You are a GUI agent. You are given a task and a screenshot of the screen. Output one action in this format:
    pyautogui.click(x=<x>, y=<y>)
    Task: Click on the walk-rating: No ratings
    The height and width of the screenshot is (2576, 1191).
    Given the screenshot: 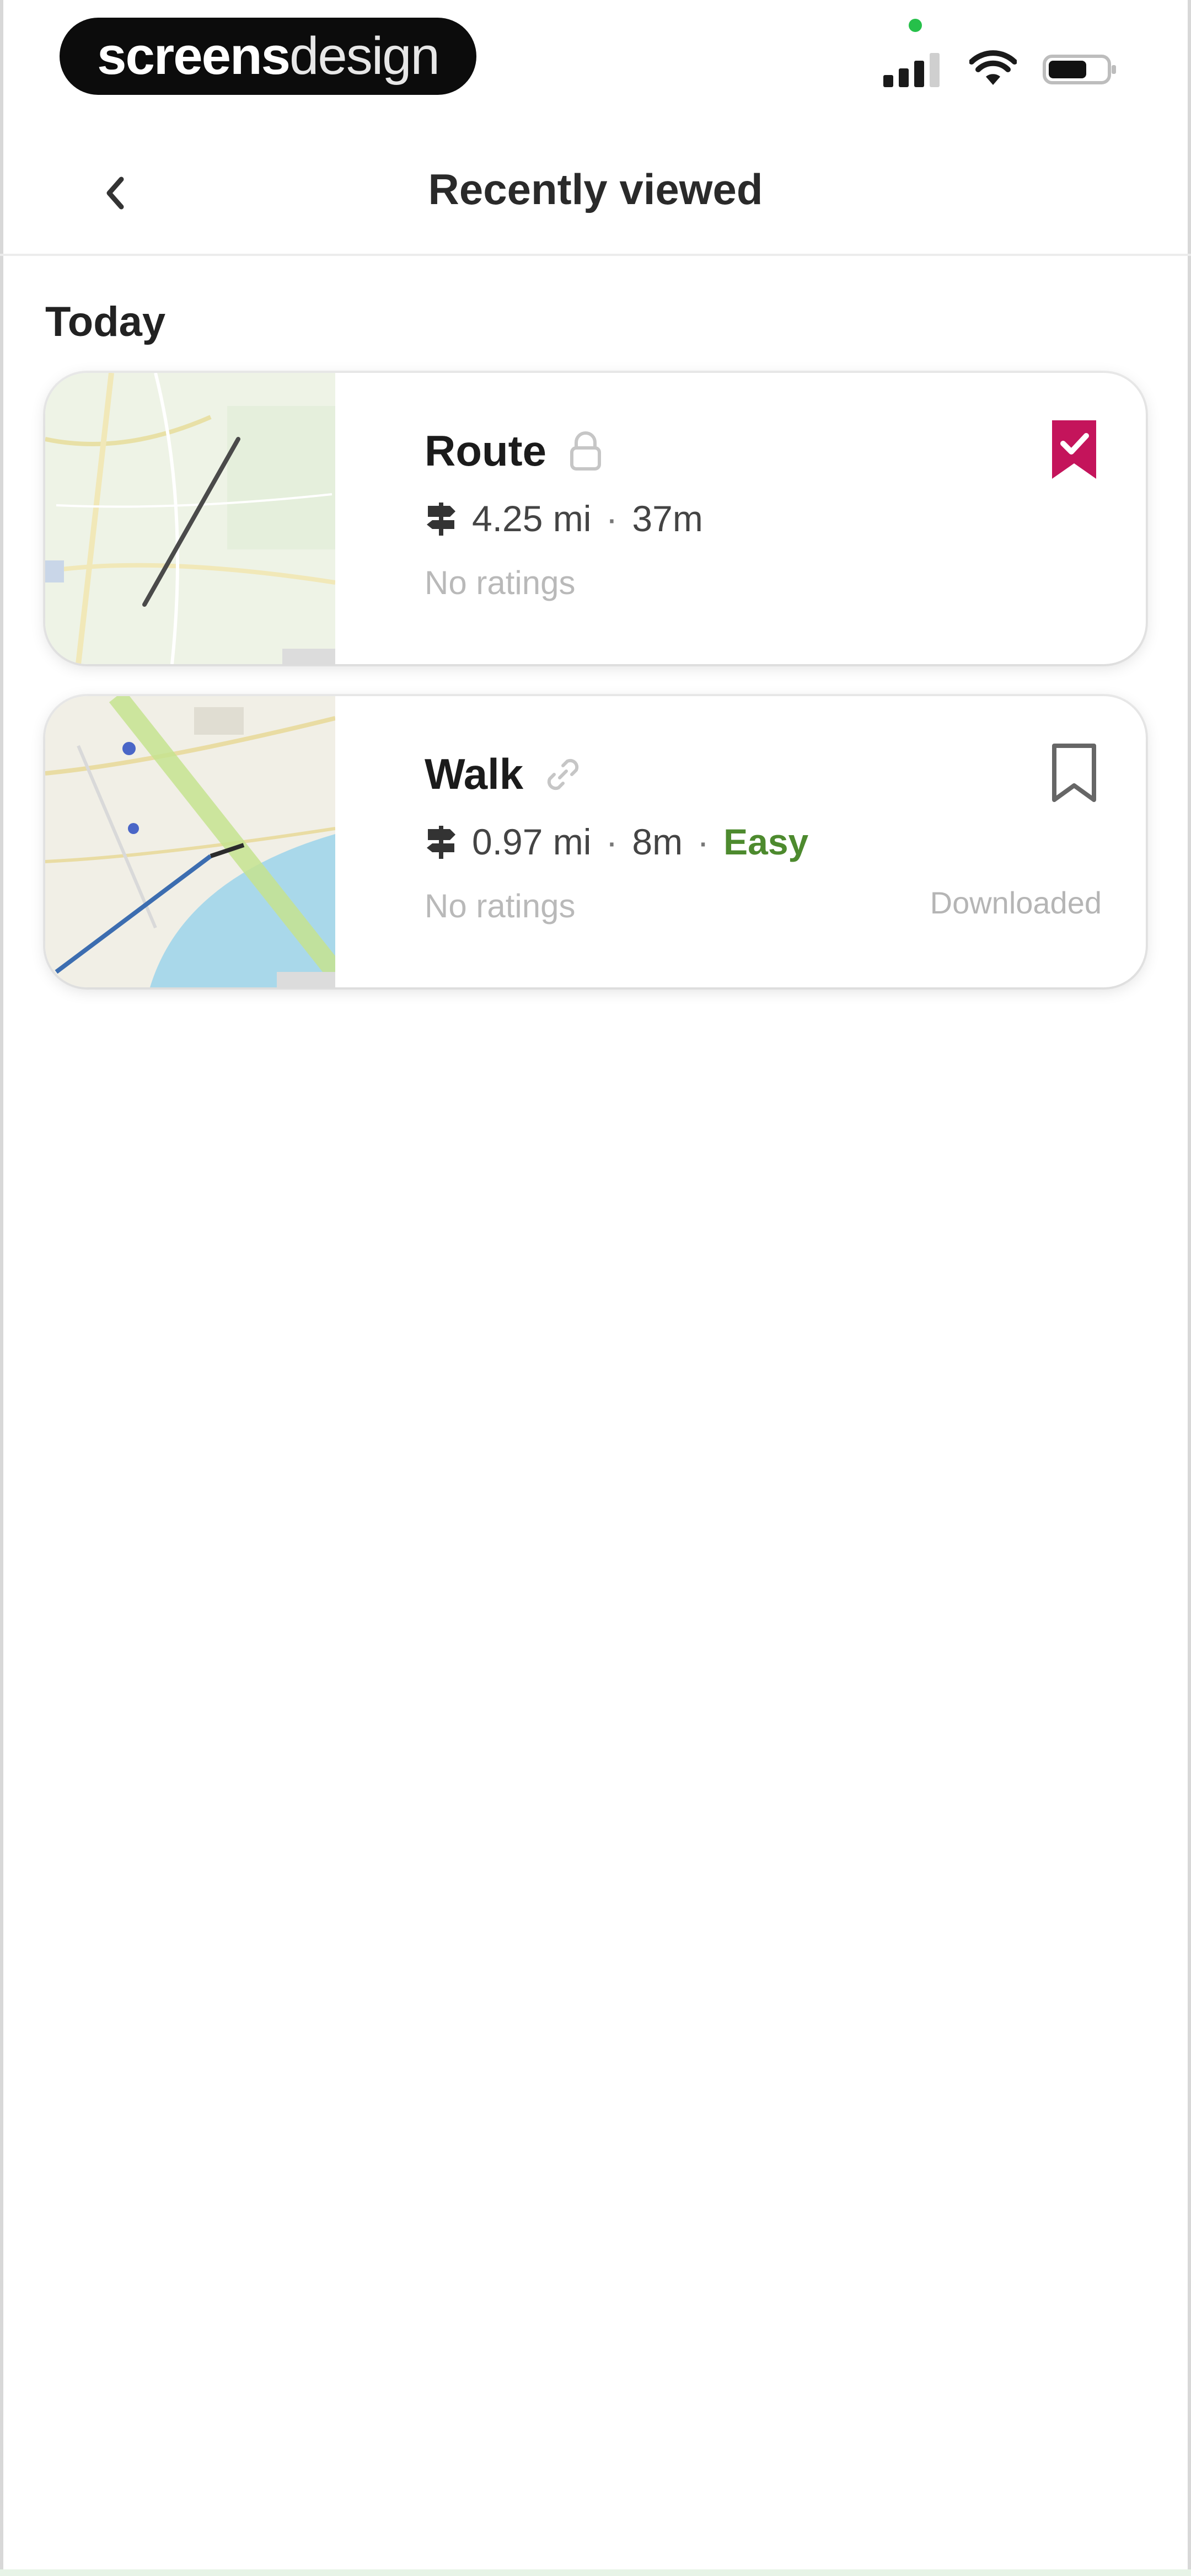 What is the action you would take?
    pyautogui.click(x=501, y=906)
    